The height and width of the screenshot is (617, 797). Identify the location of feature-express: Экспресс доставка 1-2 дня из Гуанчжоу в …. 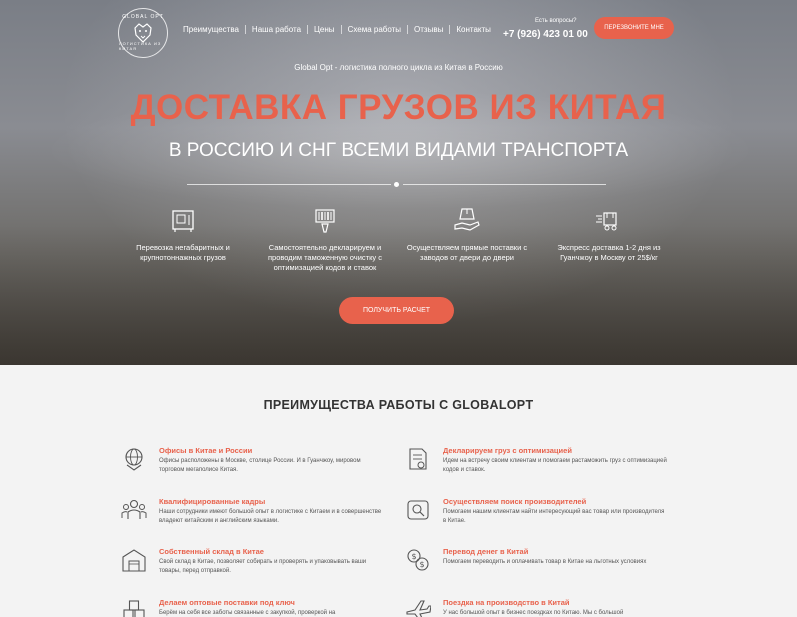
(609, 234).